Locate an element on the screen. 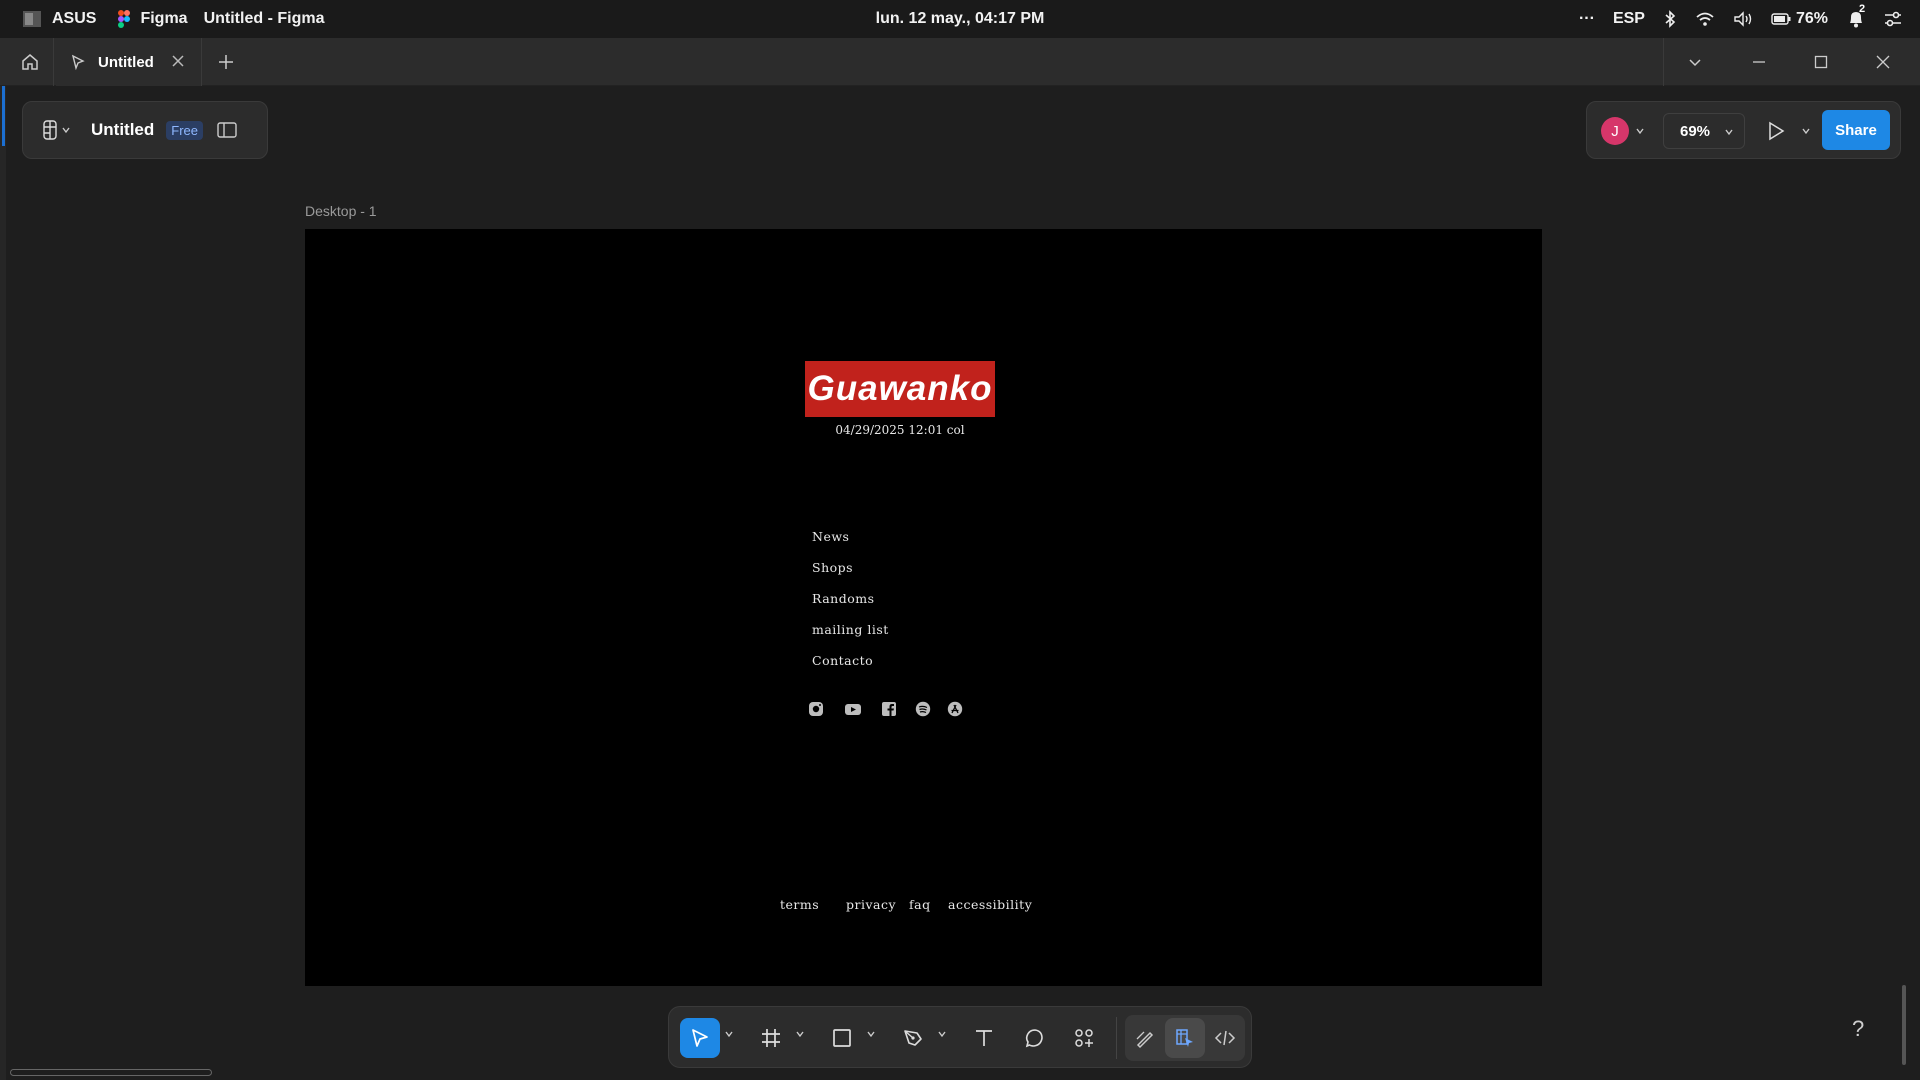 The height and width of the screenshot is (1080, 1920). site-datetime: 04/29/2025 12:01 col is located at coordinates (900, 430).